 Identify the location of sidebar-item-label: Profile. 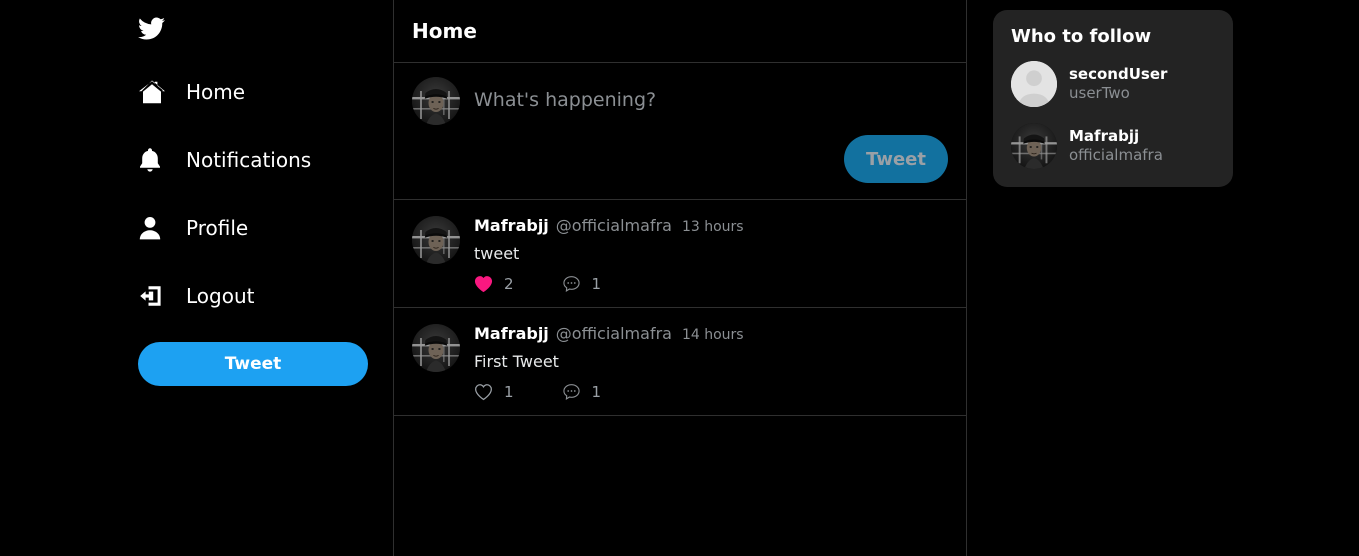
(217, 228).